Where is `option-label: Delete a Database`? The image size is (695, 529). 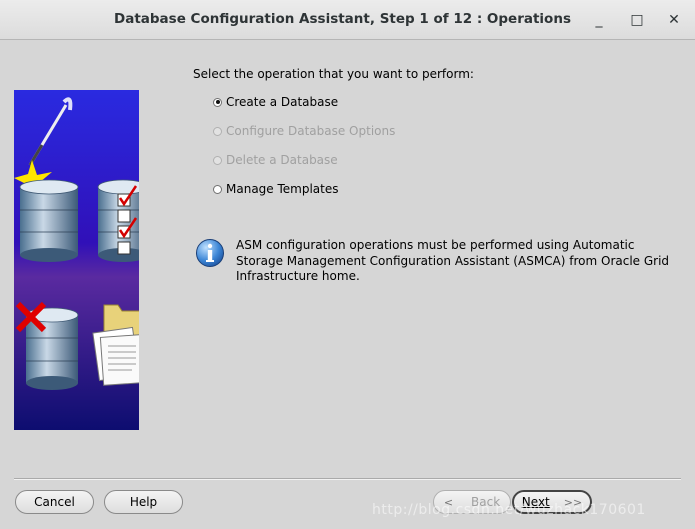 option-label: Delete a Database is located at coordinates (282, 160).